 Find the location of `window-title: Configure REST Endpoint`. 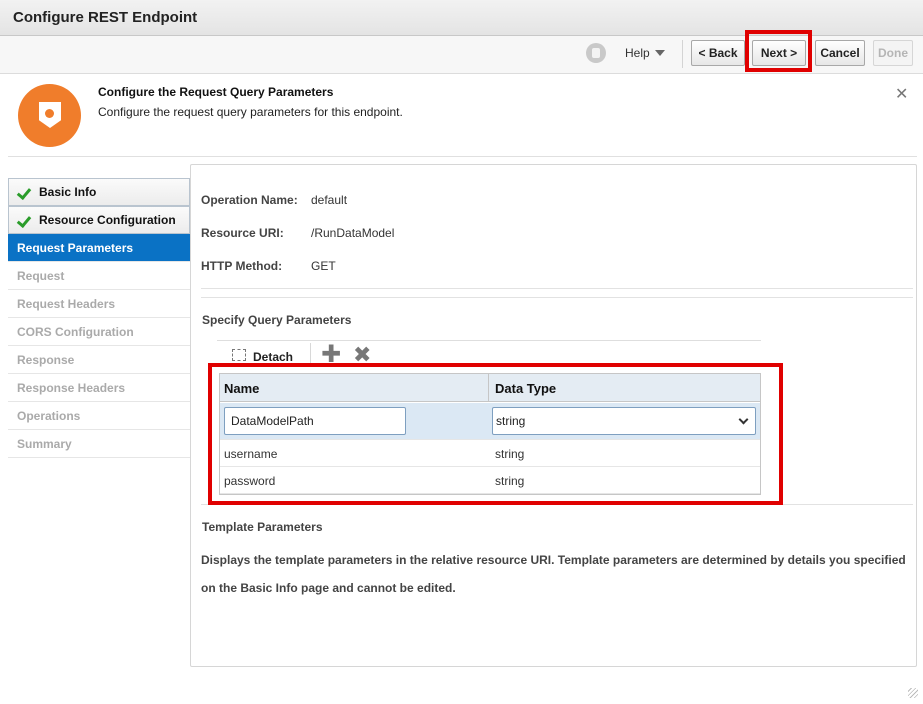

window-title: Configure REST Endpoint is located at coordinates (105, 17).